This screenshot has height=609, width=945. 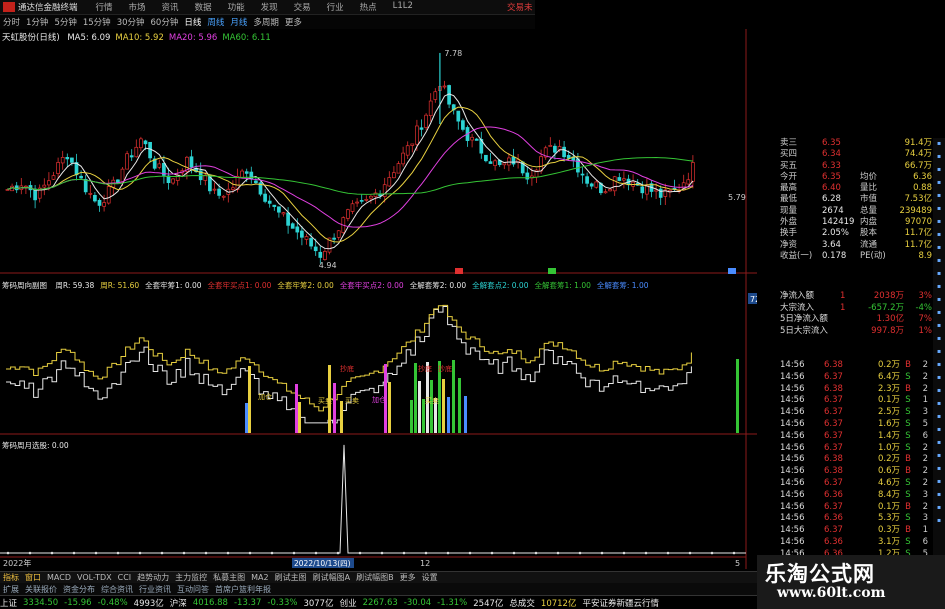 What do you see at coordinates (375, 577) in the screenshot?
I see `indicator-tab: 刷试幅图B` at bounding box center [375, 577].